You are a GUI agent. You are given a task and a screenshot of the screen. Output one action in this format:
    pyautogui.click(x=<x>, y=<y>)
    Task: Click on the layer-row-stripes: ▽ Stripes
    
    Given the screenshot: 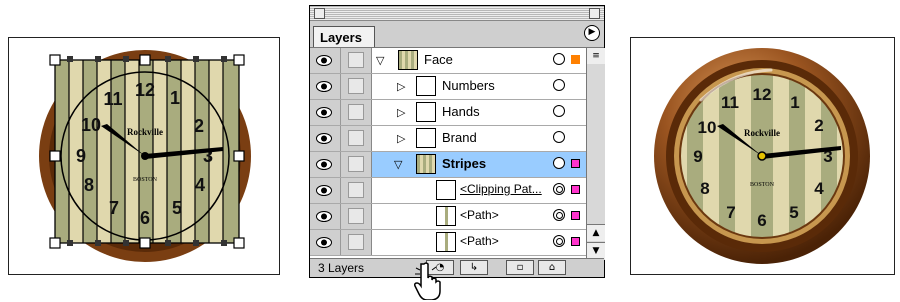 What is the action you would take?
    pyautogui.click(x=448, y=165)
    